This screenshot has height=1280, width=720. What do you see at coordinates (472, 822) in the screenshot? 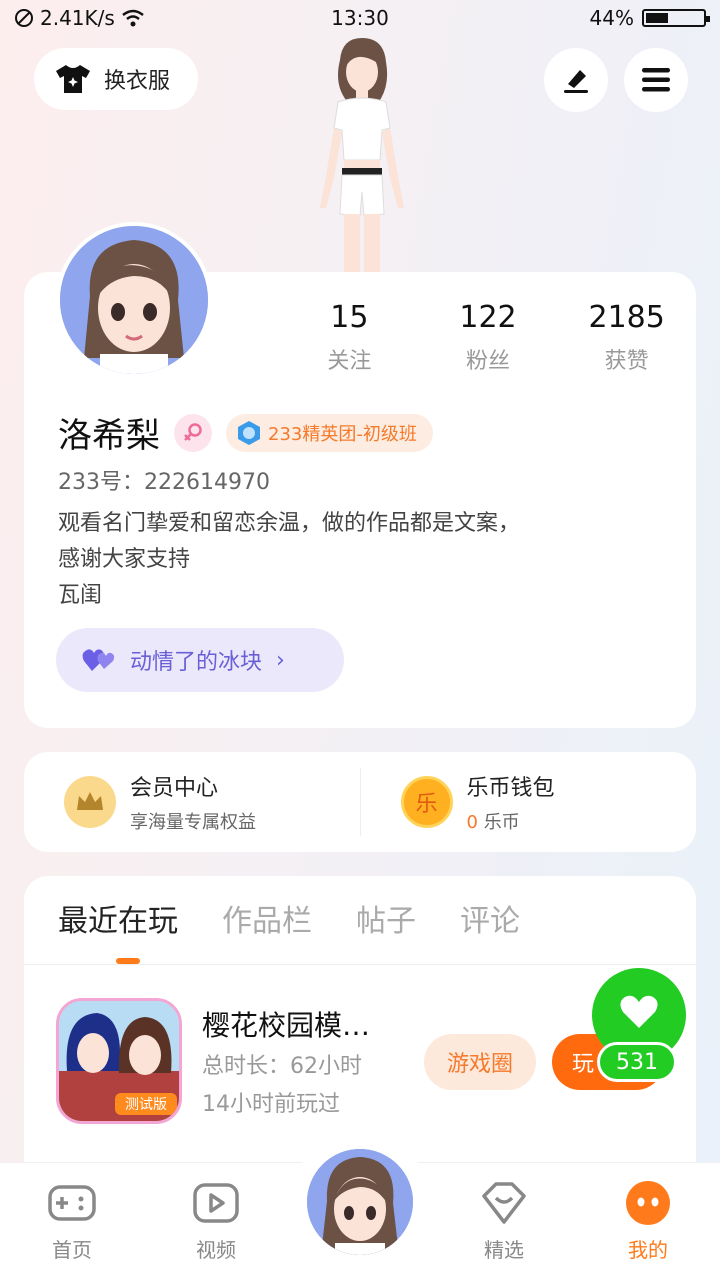
I see `coin-count: 0` at bounding box center [472, 822].